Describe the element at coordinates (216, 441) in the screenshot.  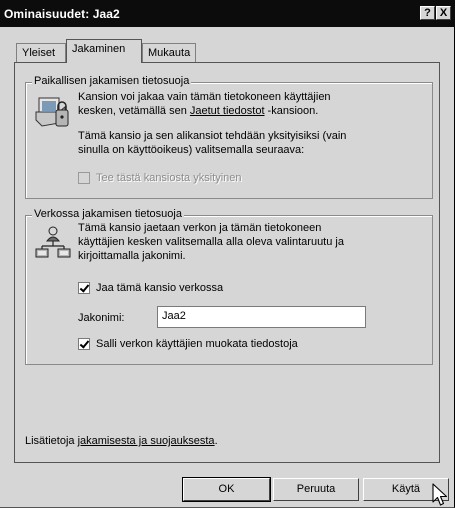
I see `info-suffix: .` at that location.